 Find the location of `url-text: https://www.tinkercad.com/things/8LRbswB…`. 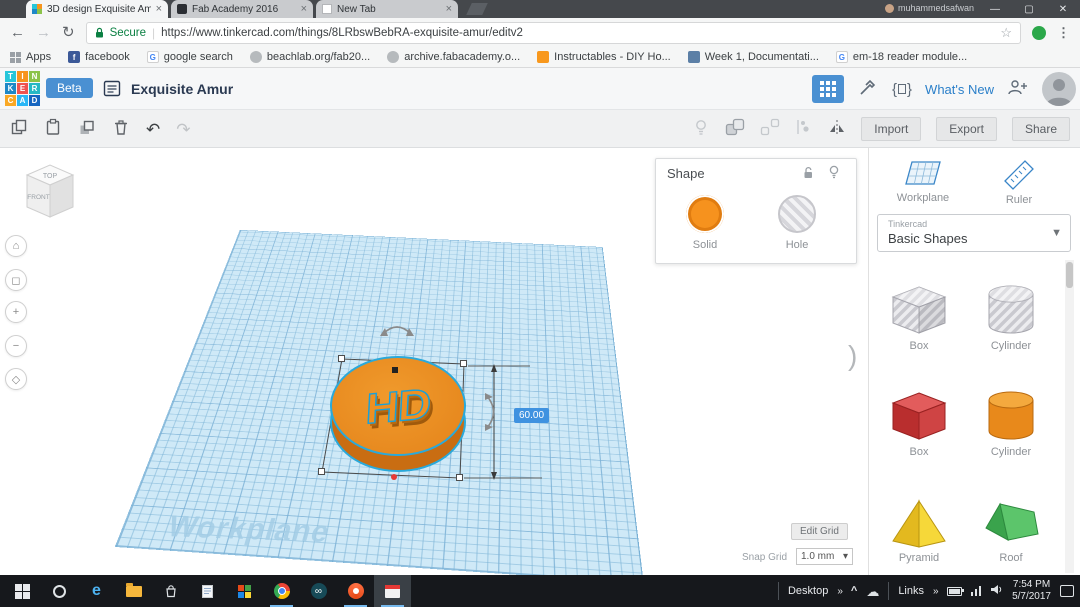

url-text: https://www.tinkercad.com/things/8LRbswB… is located at coordinates (577, 33).